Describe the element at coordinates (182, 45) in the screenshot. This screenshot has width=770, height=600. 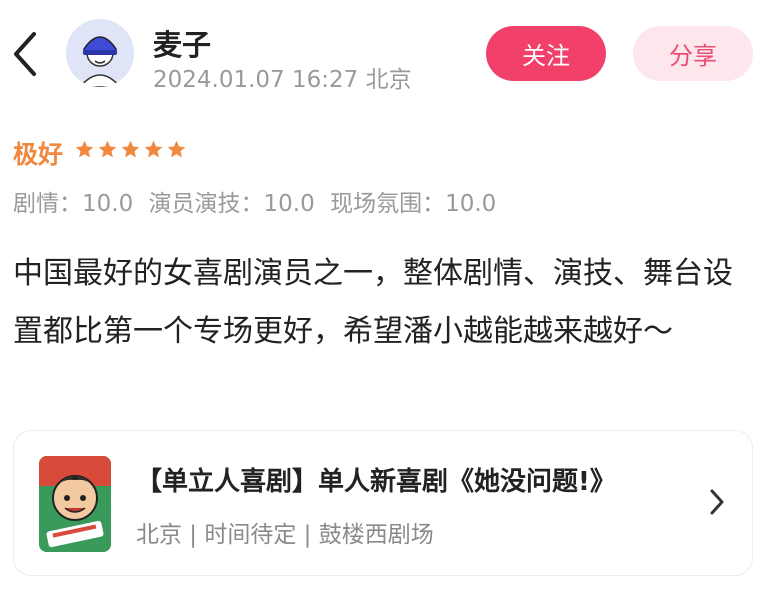
I see `username: 麦子` at that location.